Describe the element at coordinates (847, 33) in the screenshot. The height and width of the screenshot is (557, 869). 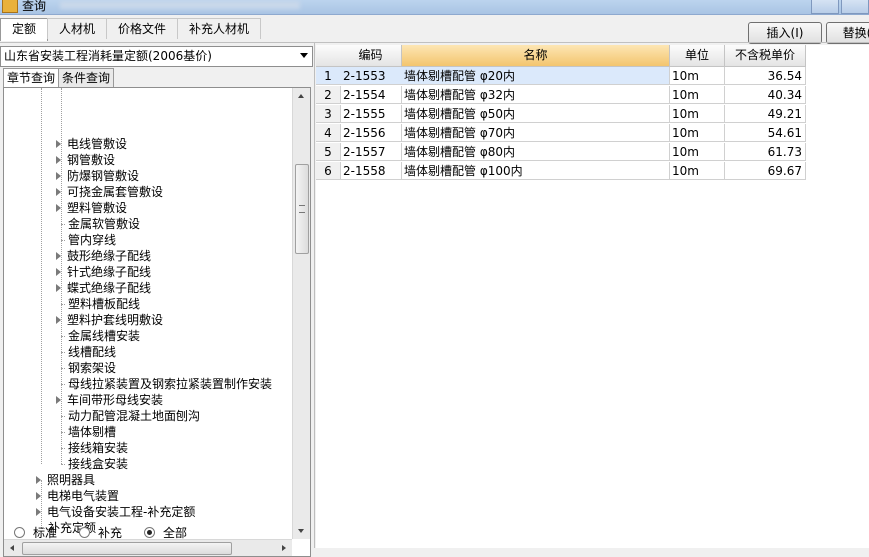
I see `replace-button: 替换(` at that location.